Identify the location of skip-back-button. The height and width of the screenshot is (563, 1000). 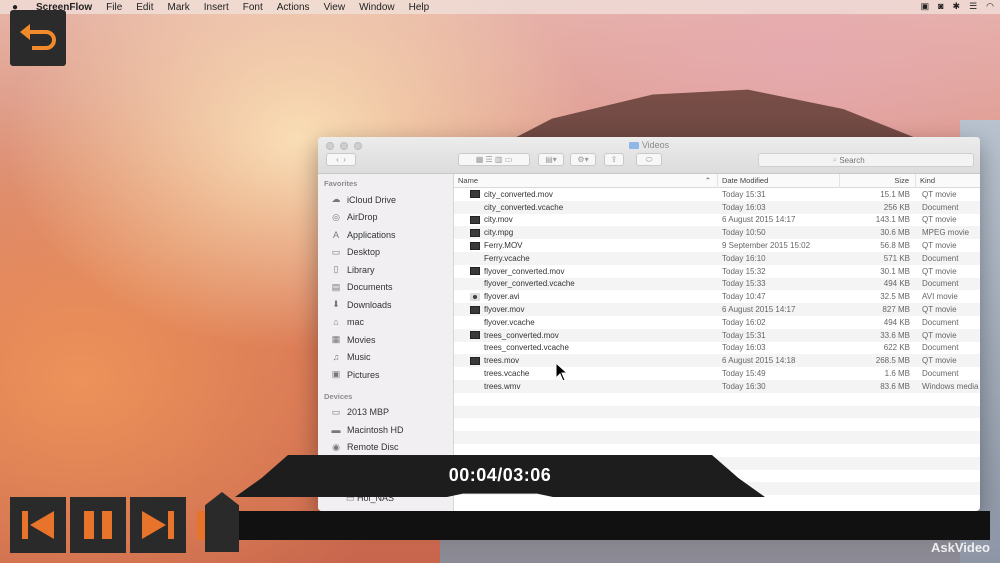
(38, 525).